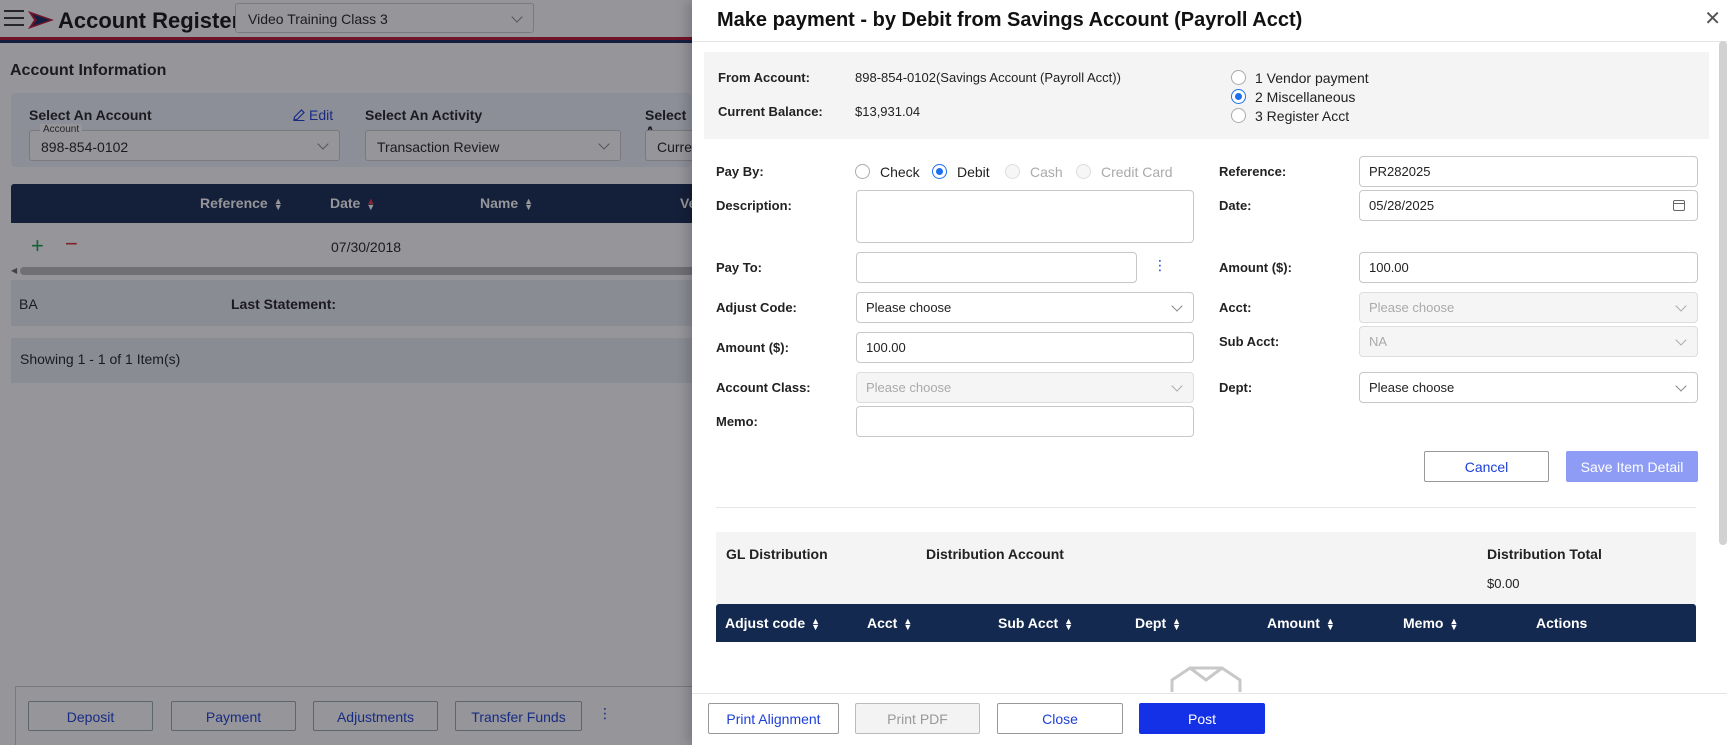  I want to click on memo-input, so click(1025, 421).